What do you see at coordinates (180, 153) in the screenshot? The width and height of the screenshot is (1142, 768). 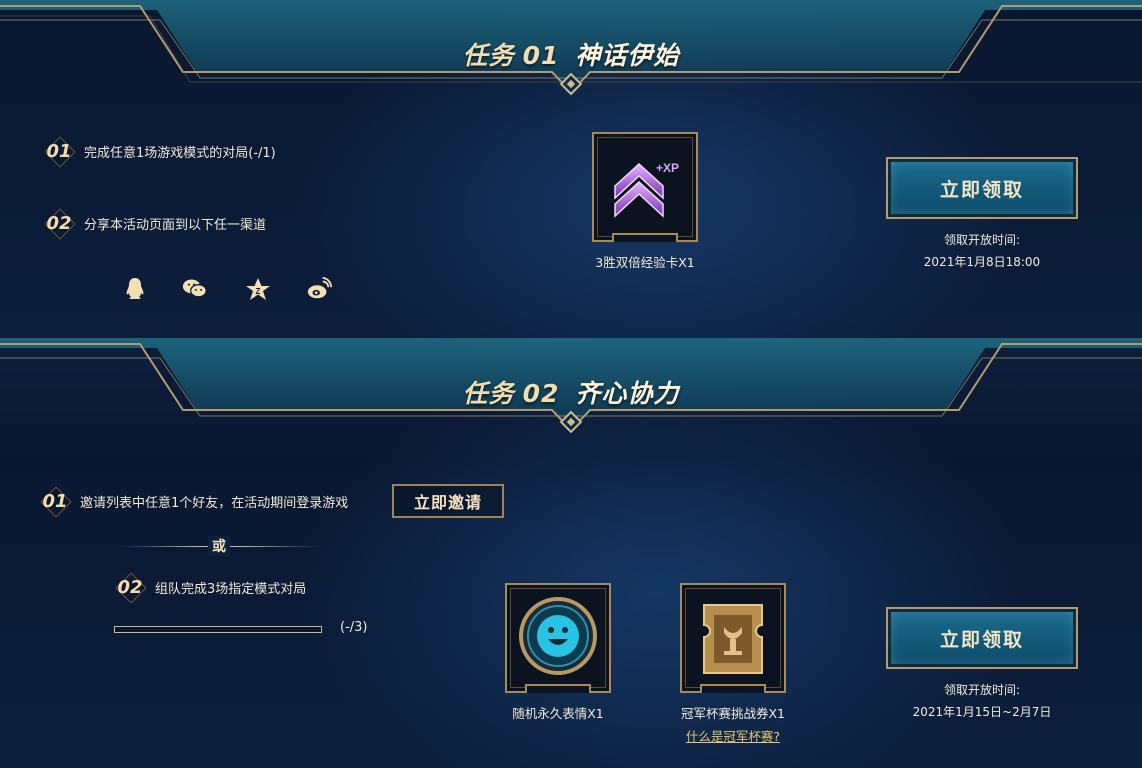 I see `step-text: 完成任意1场游戏模式的对局(-/1)` at bounding box center [180, 153].